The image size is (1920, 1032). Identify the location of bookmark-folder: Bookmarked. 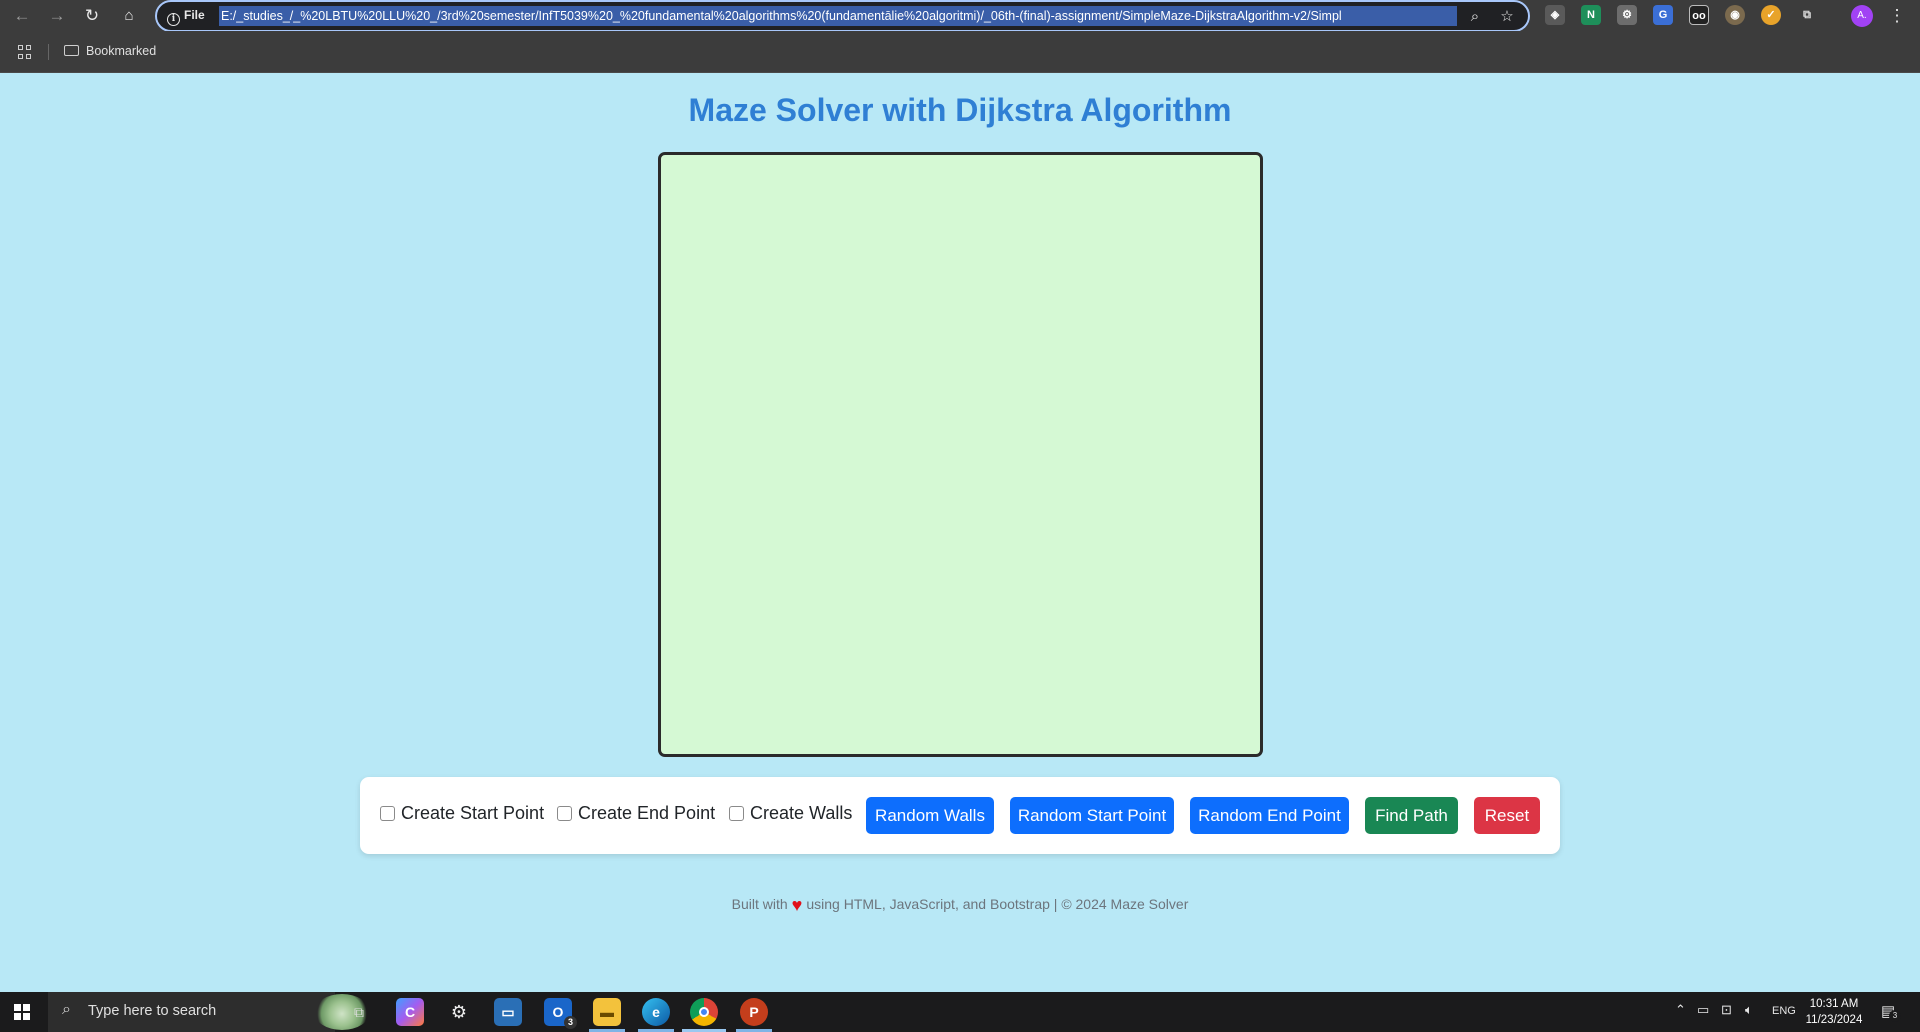
(110, 51).